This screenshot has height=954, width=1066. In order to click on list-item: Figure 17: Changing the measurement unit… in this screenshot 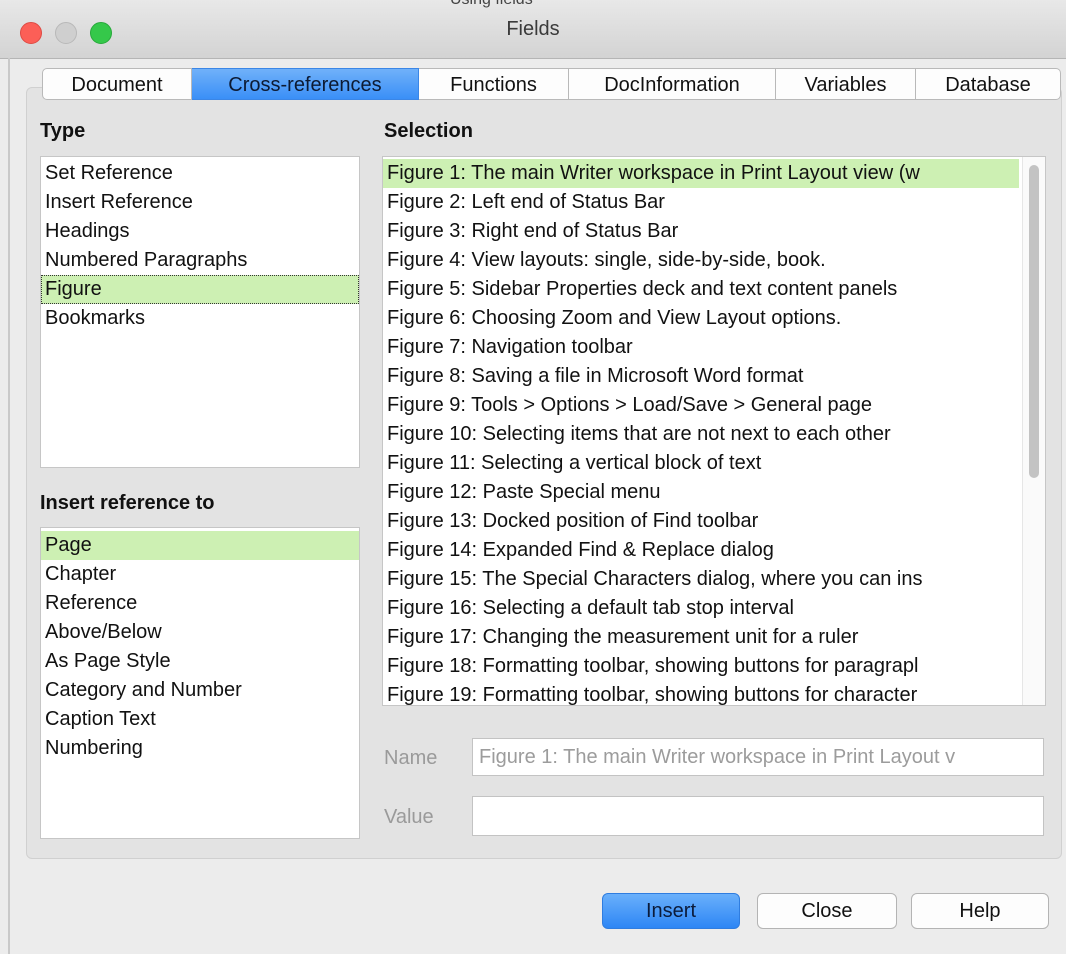, I will do `click(701, 637)`.